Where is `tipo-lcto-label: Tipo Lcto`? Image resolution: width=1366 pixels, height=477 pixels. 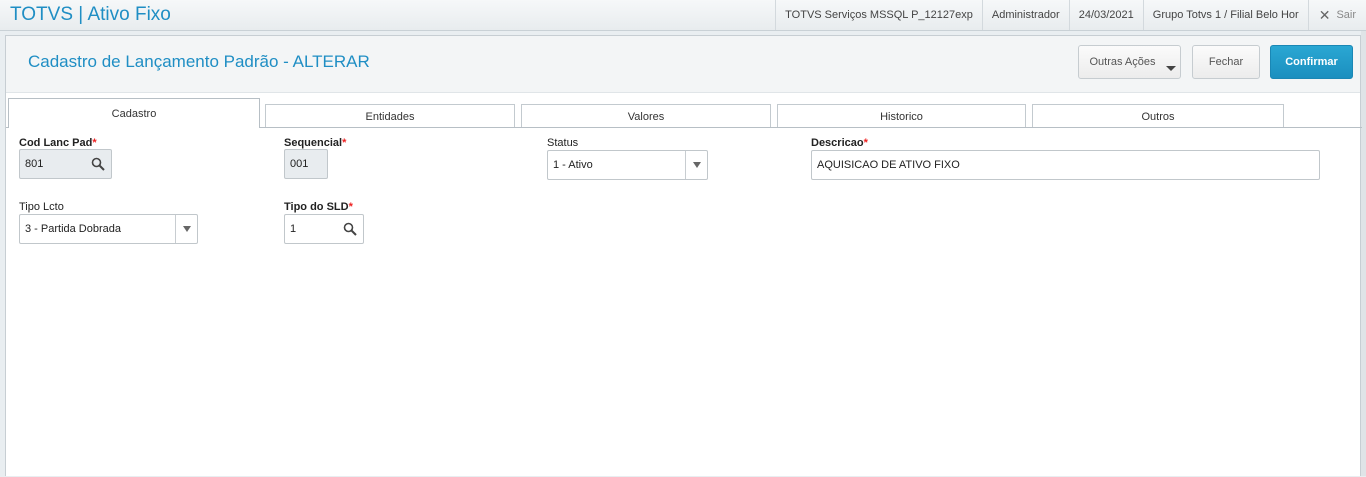 tipo-lcto-label: Tipo Lcto is located at coordinates (41, 207).